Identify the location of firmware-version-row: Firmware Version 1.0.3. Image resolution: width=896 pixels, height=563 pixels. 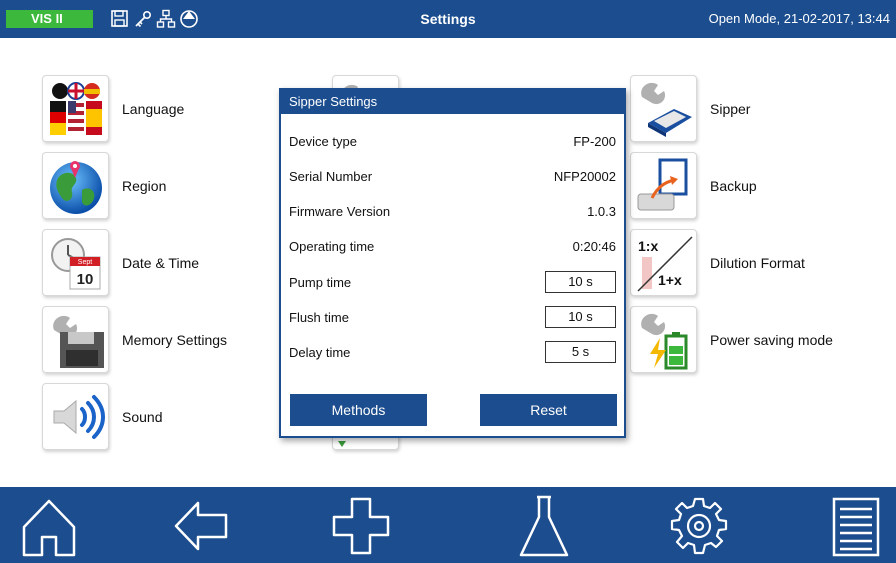
(452, 212).